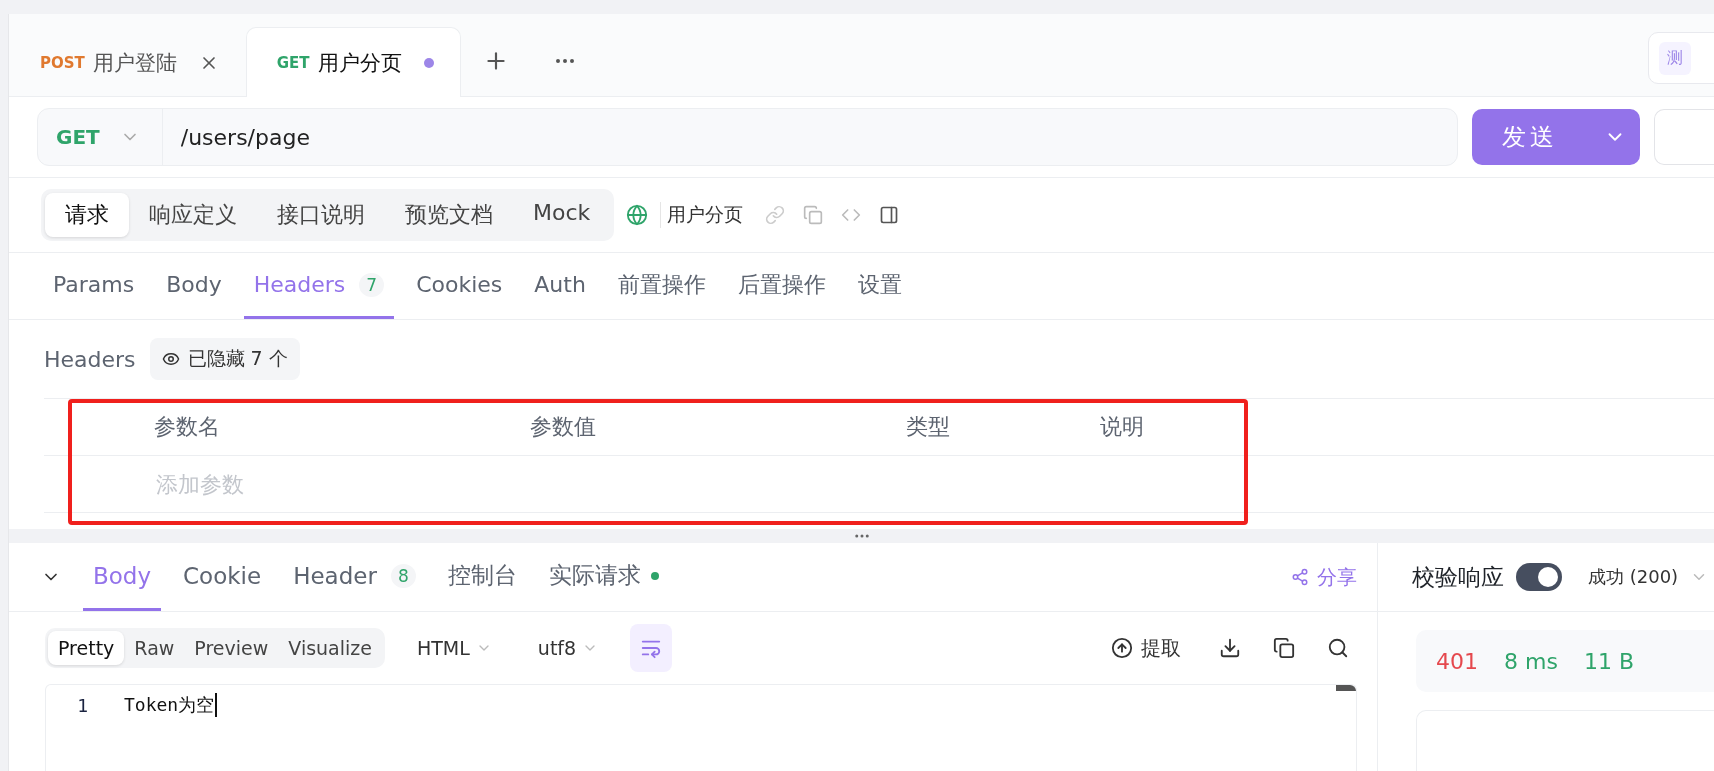 Image resolution: width=1714 pixels, height=771 pixels. Describe the element at coordinates (193, 215) in the screenshot. I see `view-tab: 响应定义` at that location.